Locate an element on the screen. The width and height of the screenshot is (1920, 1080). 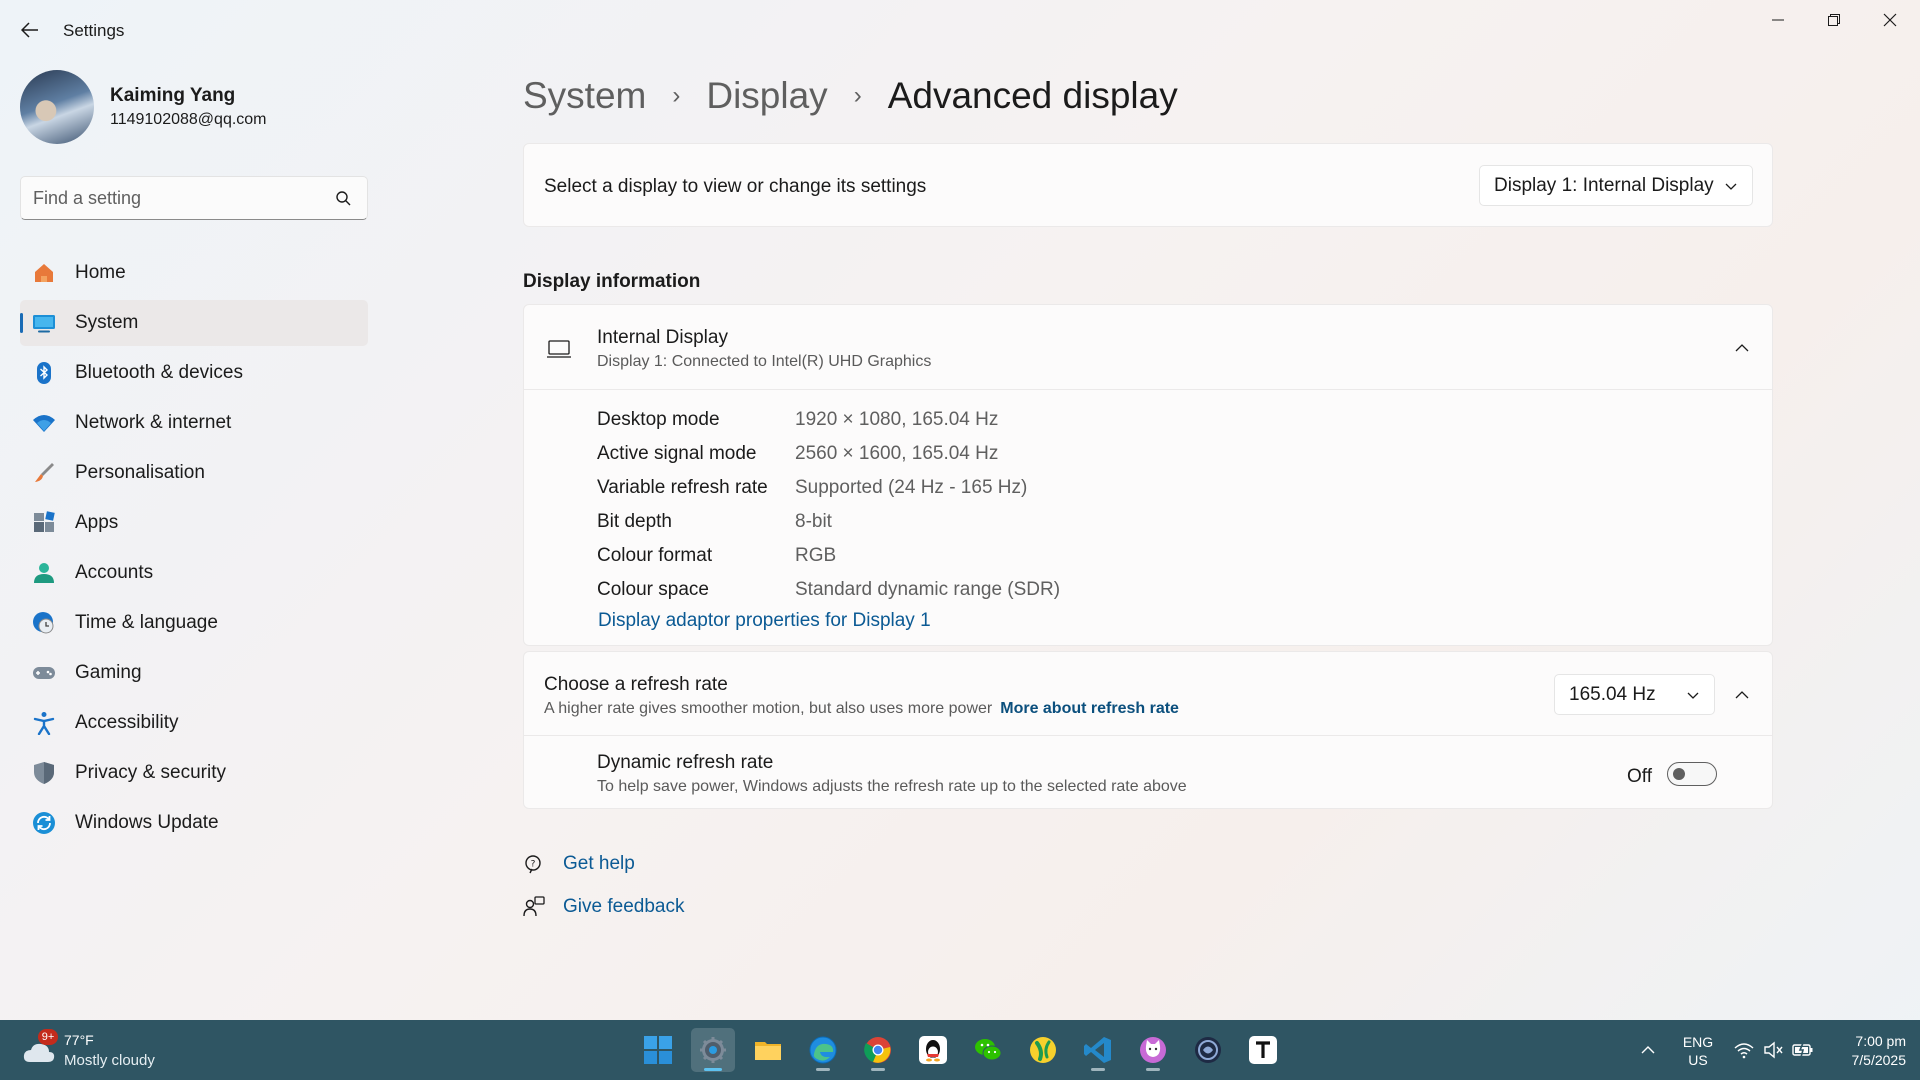
display-name: Internal Display is located at coordinates (662, 337).